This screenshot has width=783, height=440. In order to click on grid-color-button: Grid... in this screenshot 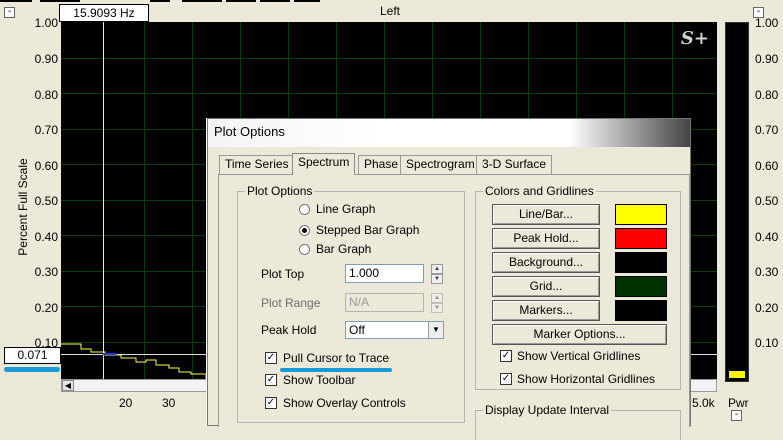, I will do `click(546, 286)`.